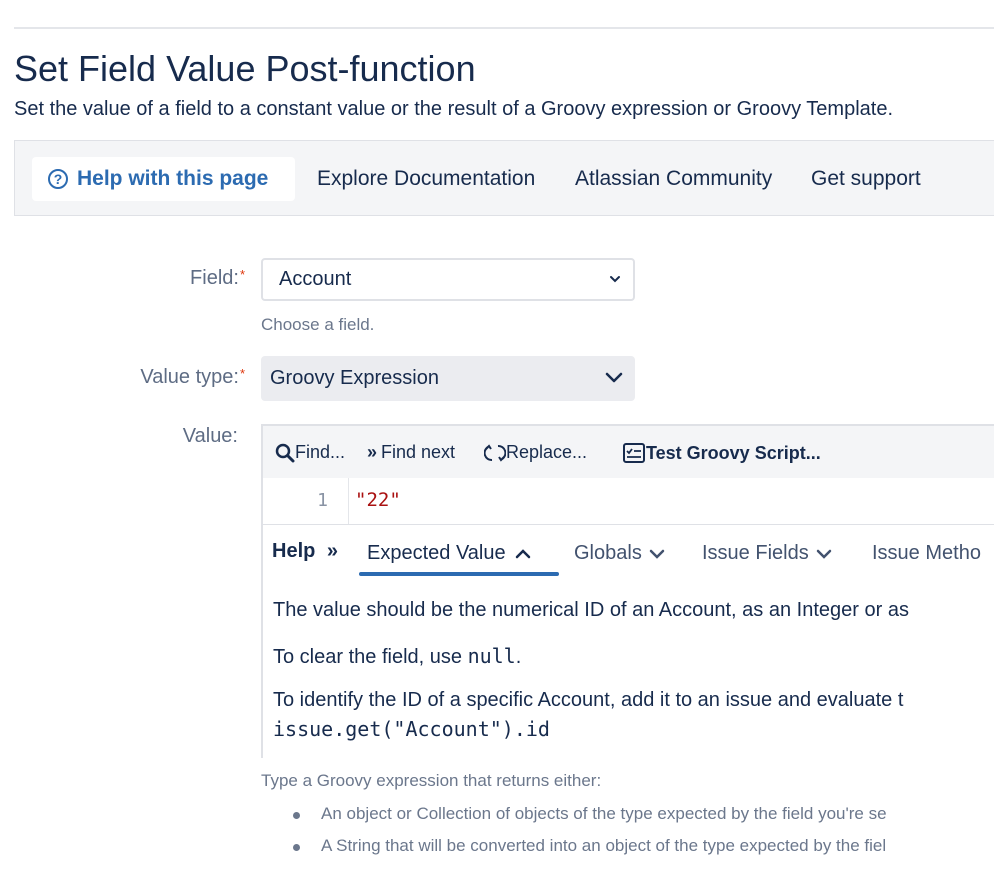 The image size is (994, 892). I want to click on field-select-value: Account, so click(315, 279).